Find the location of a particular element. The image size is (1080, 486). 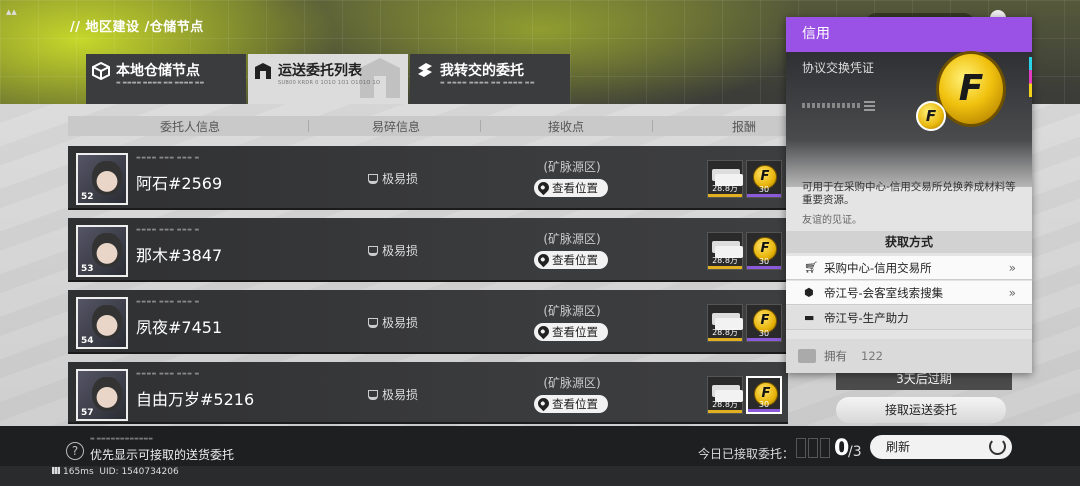

avatar: 57 is located at coordinates (102, 395).